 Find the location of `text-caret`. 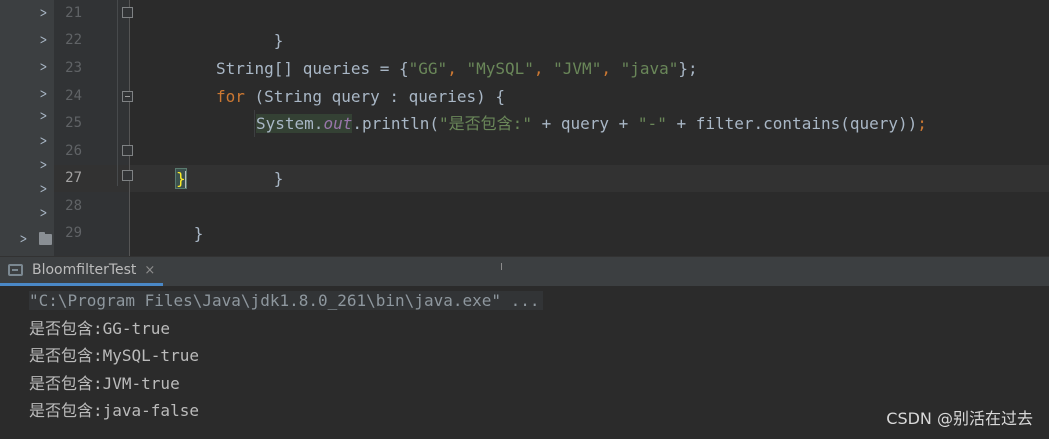

text-caret is located at coordinates (185, 179).